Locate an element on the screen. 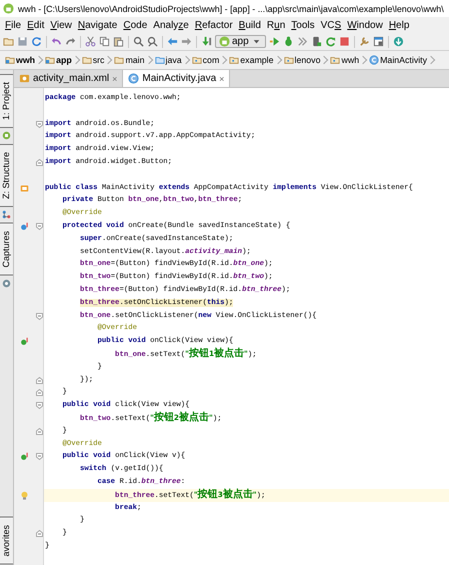  menu-item: Window is located at coordinates (365, 25).